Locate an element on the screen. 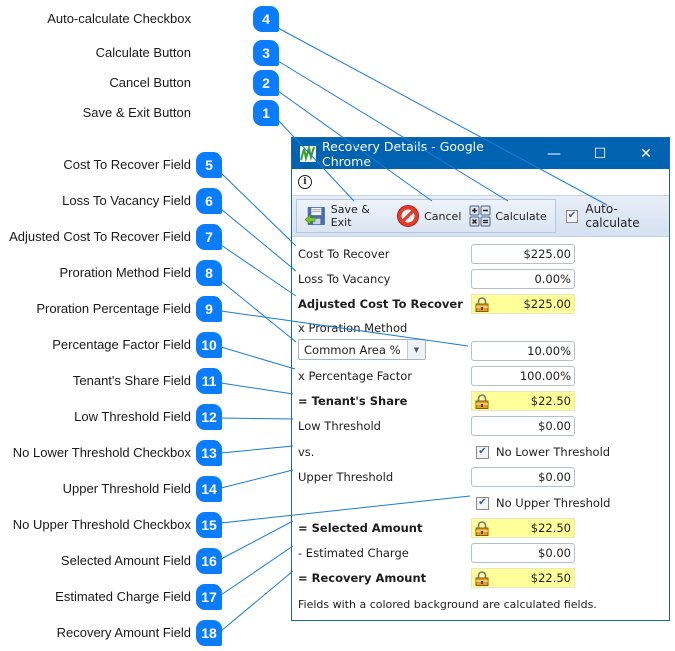 The image size is (675, 651). toolbar-button-group: Save & Exit Cancel Calculate is located at coordinates (426, 216).